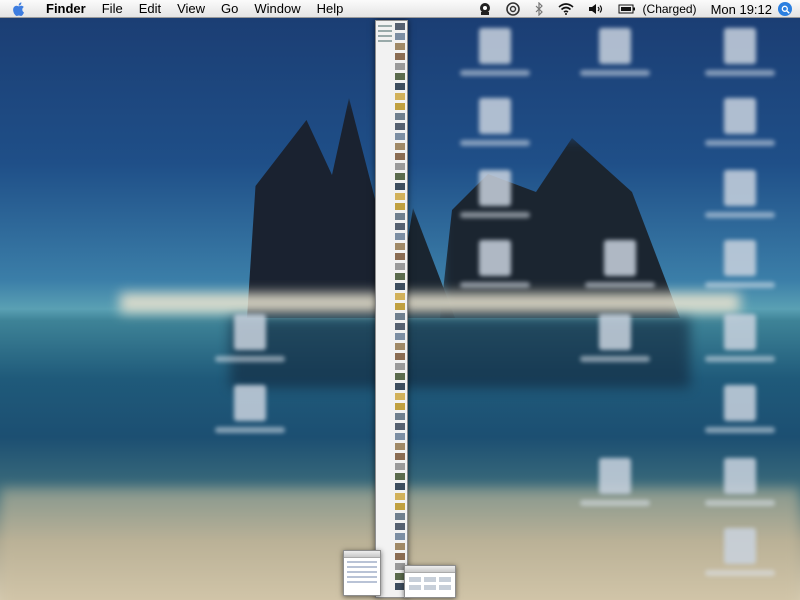  Describe the element at coordinates (330, 9) in the screenshot. I see `menu-help: Help` at that location.